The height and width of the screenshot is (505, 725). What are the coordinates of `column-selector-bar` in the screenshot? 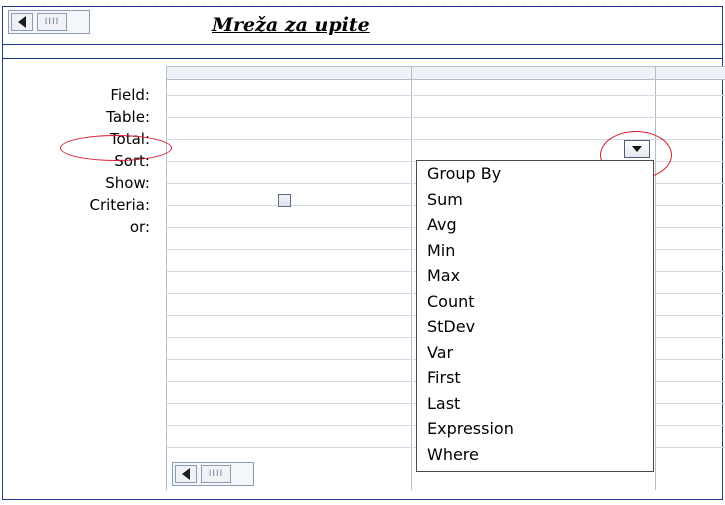 It's located at (446, 73).